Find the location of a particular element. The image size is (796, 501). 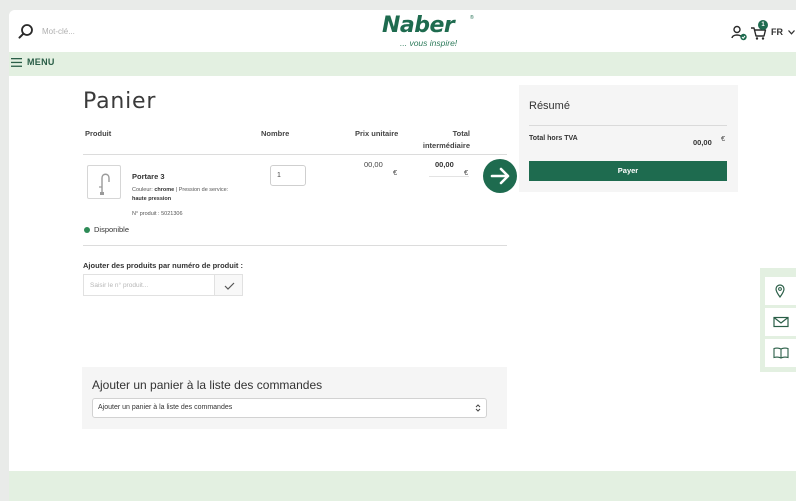

product-thumbnail is located at coordinates (104, 182).